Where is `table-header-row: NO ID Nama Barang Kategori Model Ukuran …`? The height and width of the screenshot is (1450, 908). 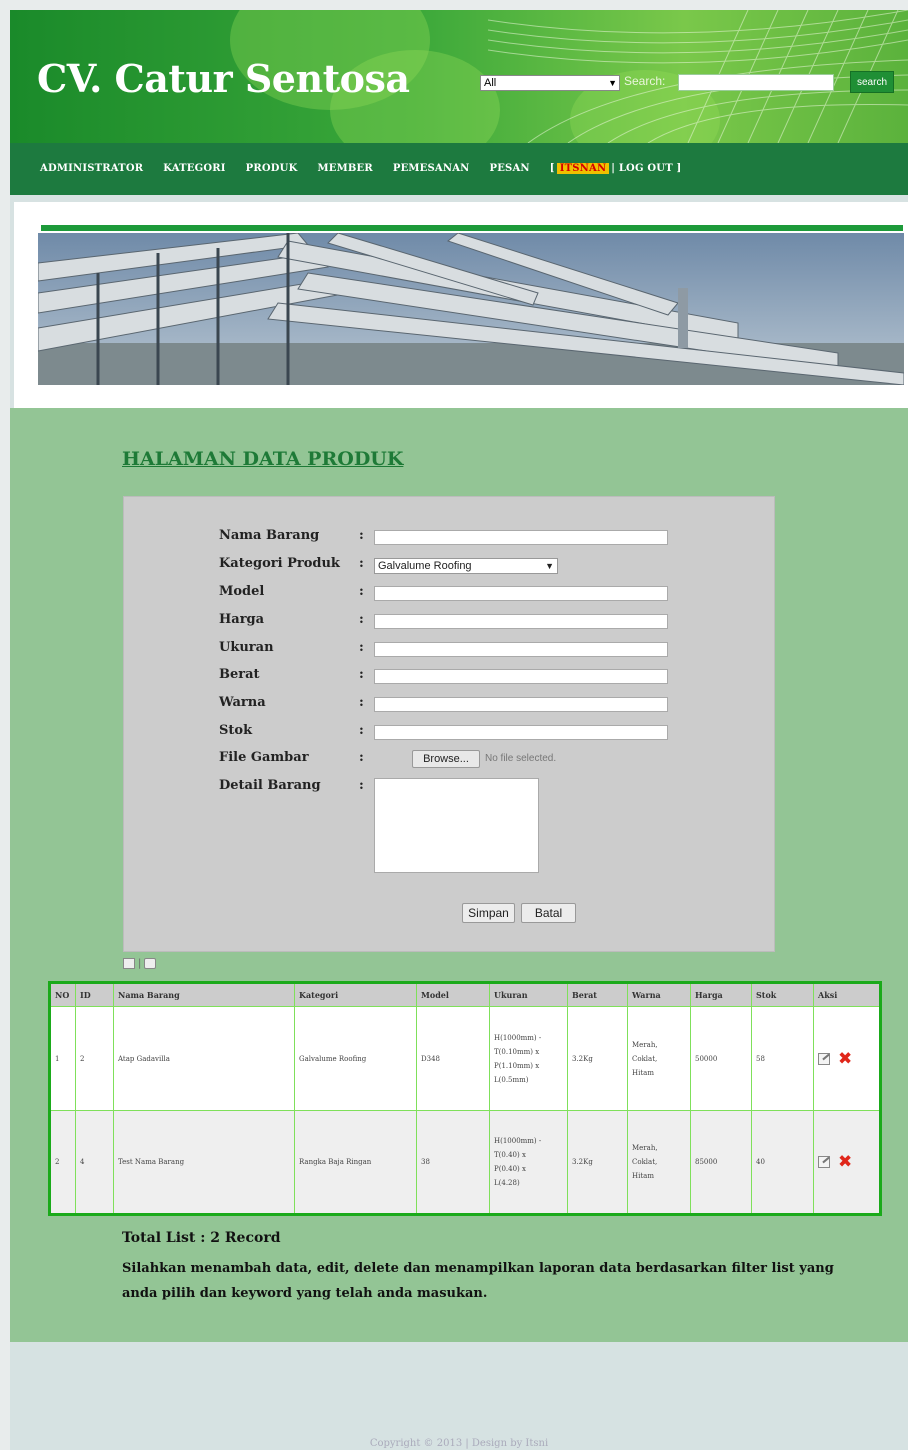
table-header-row: NO ID Nama Barang Kategori Model Ukuran … is located at coordinates (465, 994).